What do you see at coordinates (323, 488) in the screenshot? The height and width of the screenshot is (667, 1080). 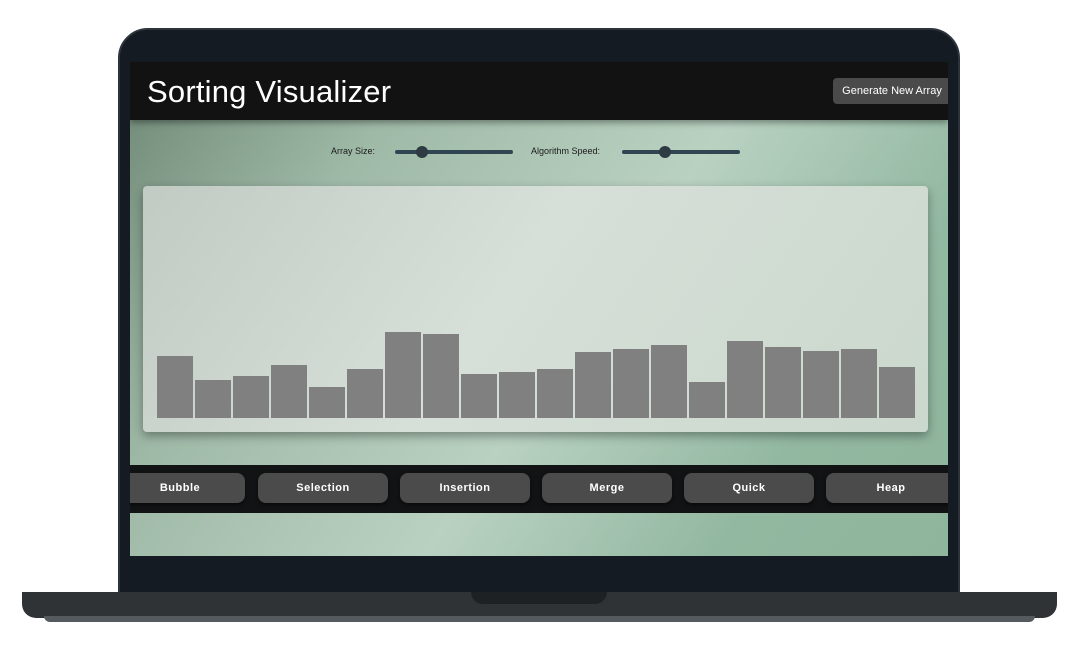 I see `algorithm-button-selection: Selection` at bounding box center [323, 488].